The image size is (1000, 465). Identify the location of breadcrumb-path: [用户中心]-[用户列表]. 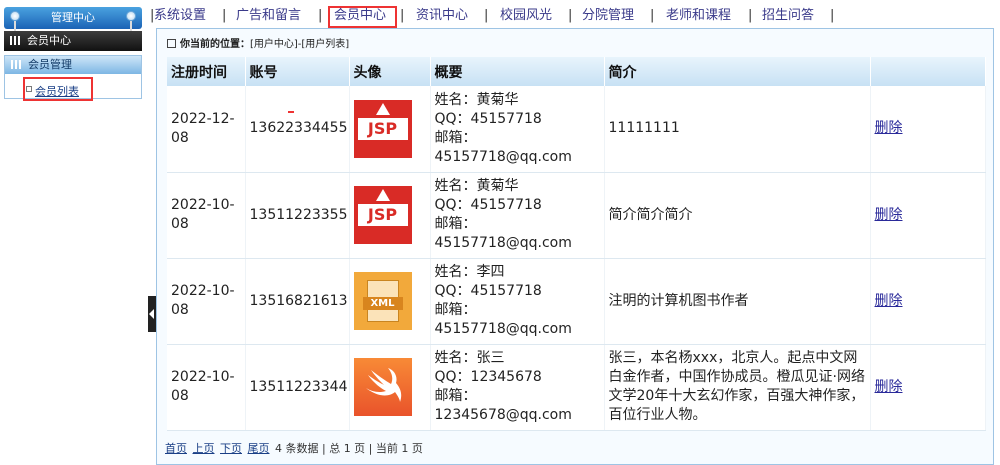
(300, 44).